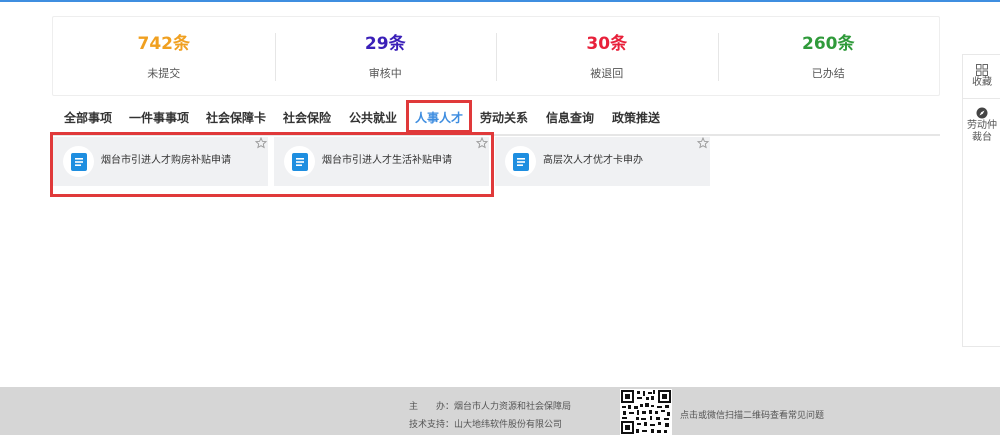 This screenshot has width=1000, height=435. Describe the element at coordinates (828, 73) in the screenshot. I see `stat-label: 已办结` at that location.